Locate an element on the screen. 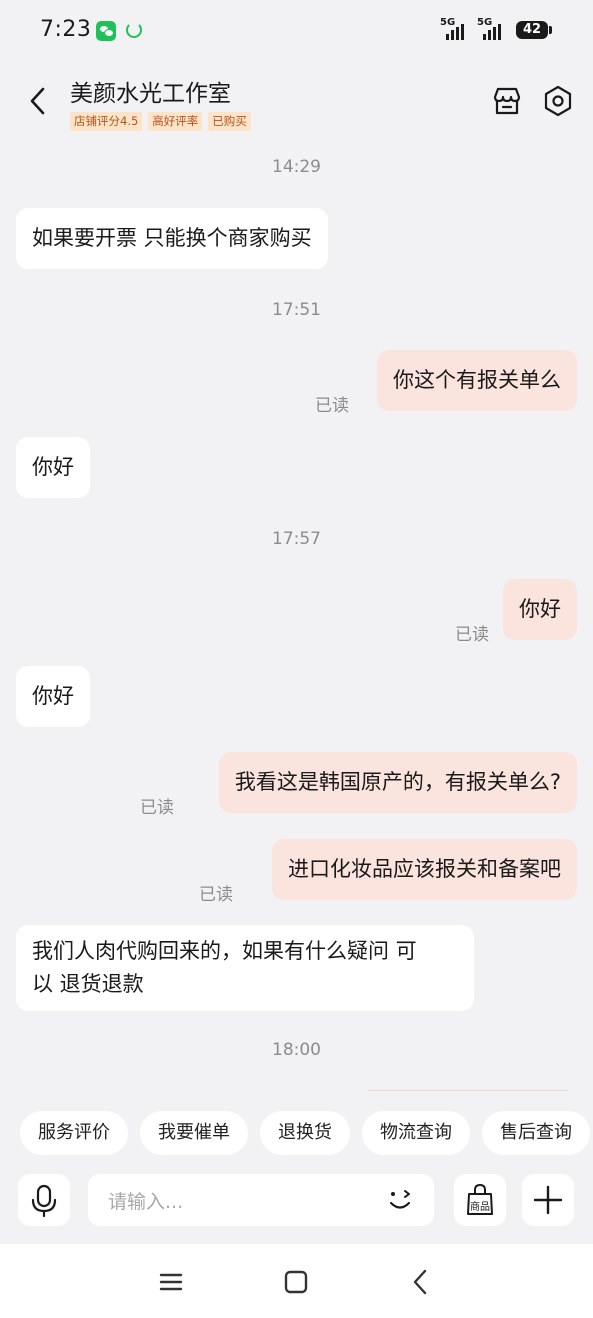 Image resolution: width=593 pixels, height=1318 pixels. message-incoming: 我们人肉代购回来的，如果有什么疑问 可 以 退货退款 is located at coordinates (245, 968).